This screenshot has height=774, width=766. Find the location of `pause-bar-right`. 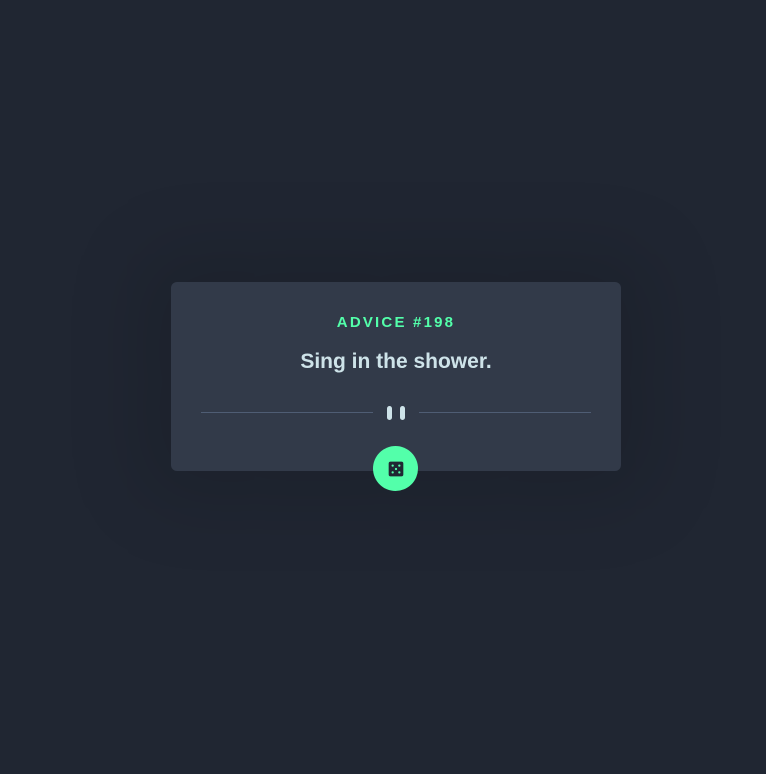

pause-bar-right is located at coordinates (402, 413).